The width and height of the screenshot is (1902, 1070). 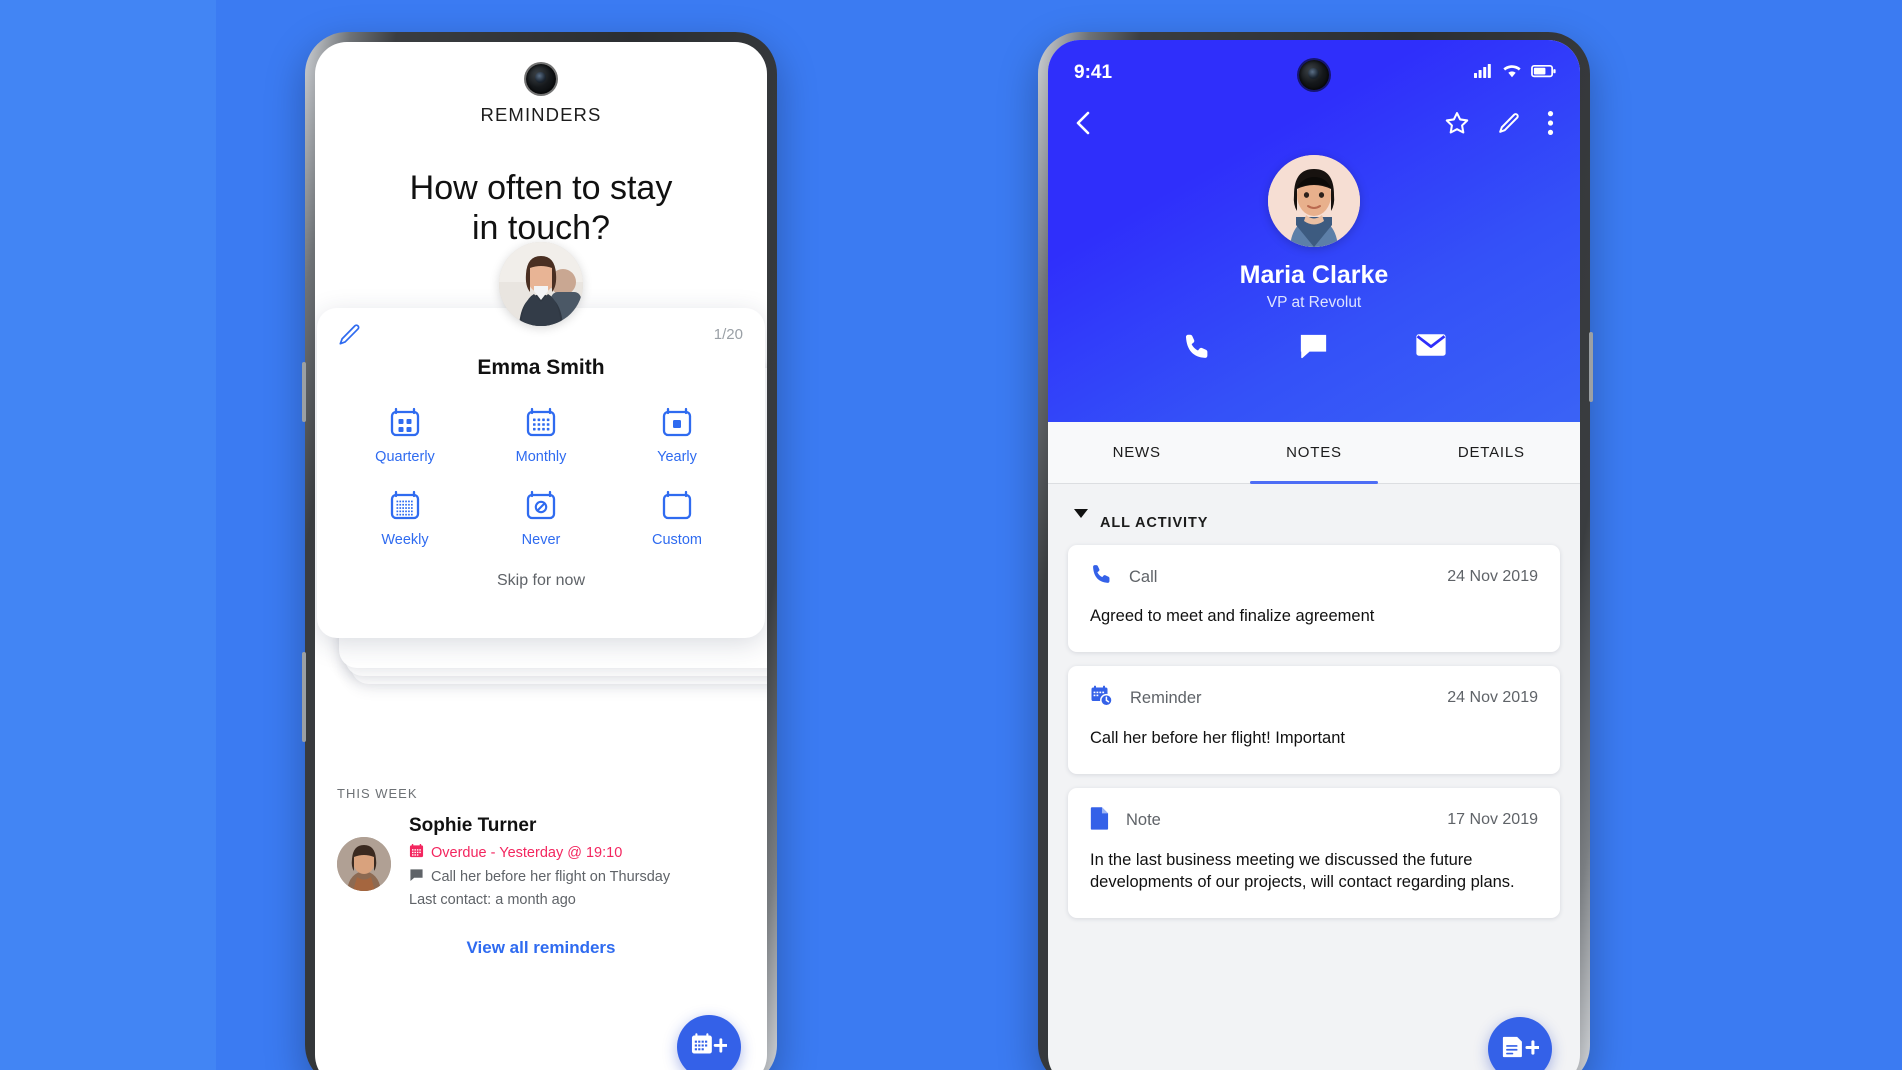 I want to click on app-bar, so click(x=1314, y=112).